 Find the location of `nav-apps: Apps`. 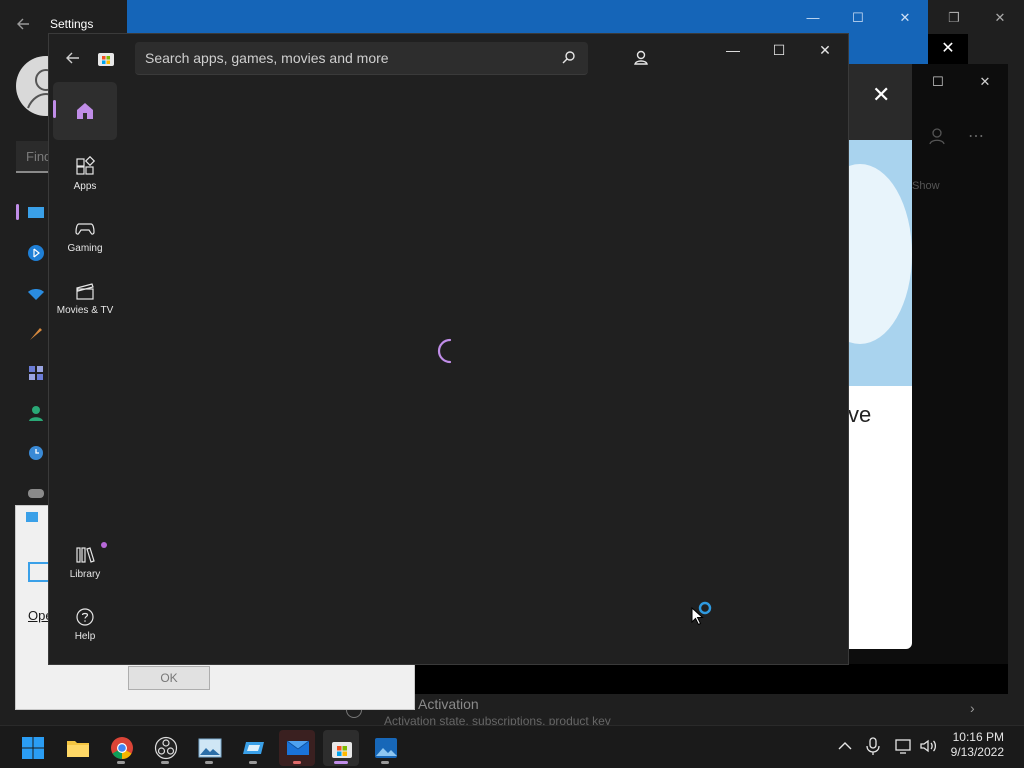

nav-apps: Apps is located at coordinates (85, 175).